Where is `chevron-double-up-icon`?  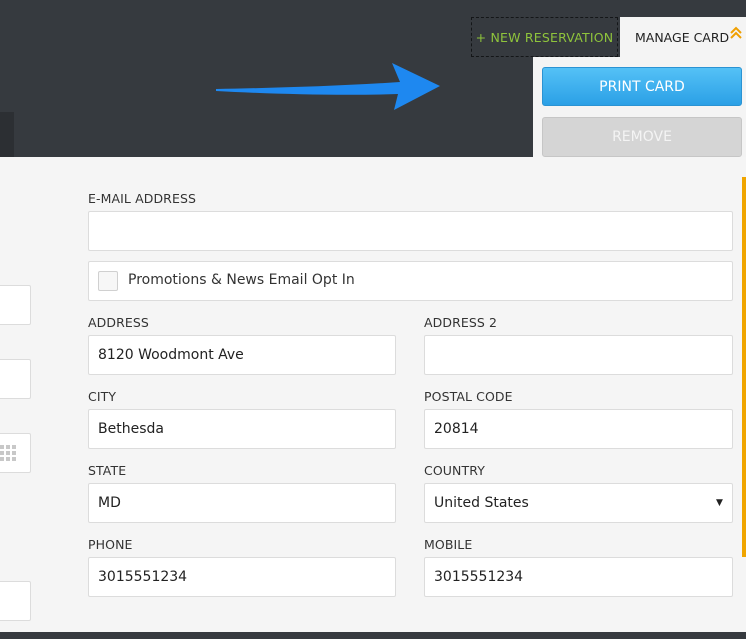 chevron-double-up-icon is located at coordinates (736, 35).